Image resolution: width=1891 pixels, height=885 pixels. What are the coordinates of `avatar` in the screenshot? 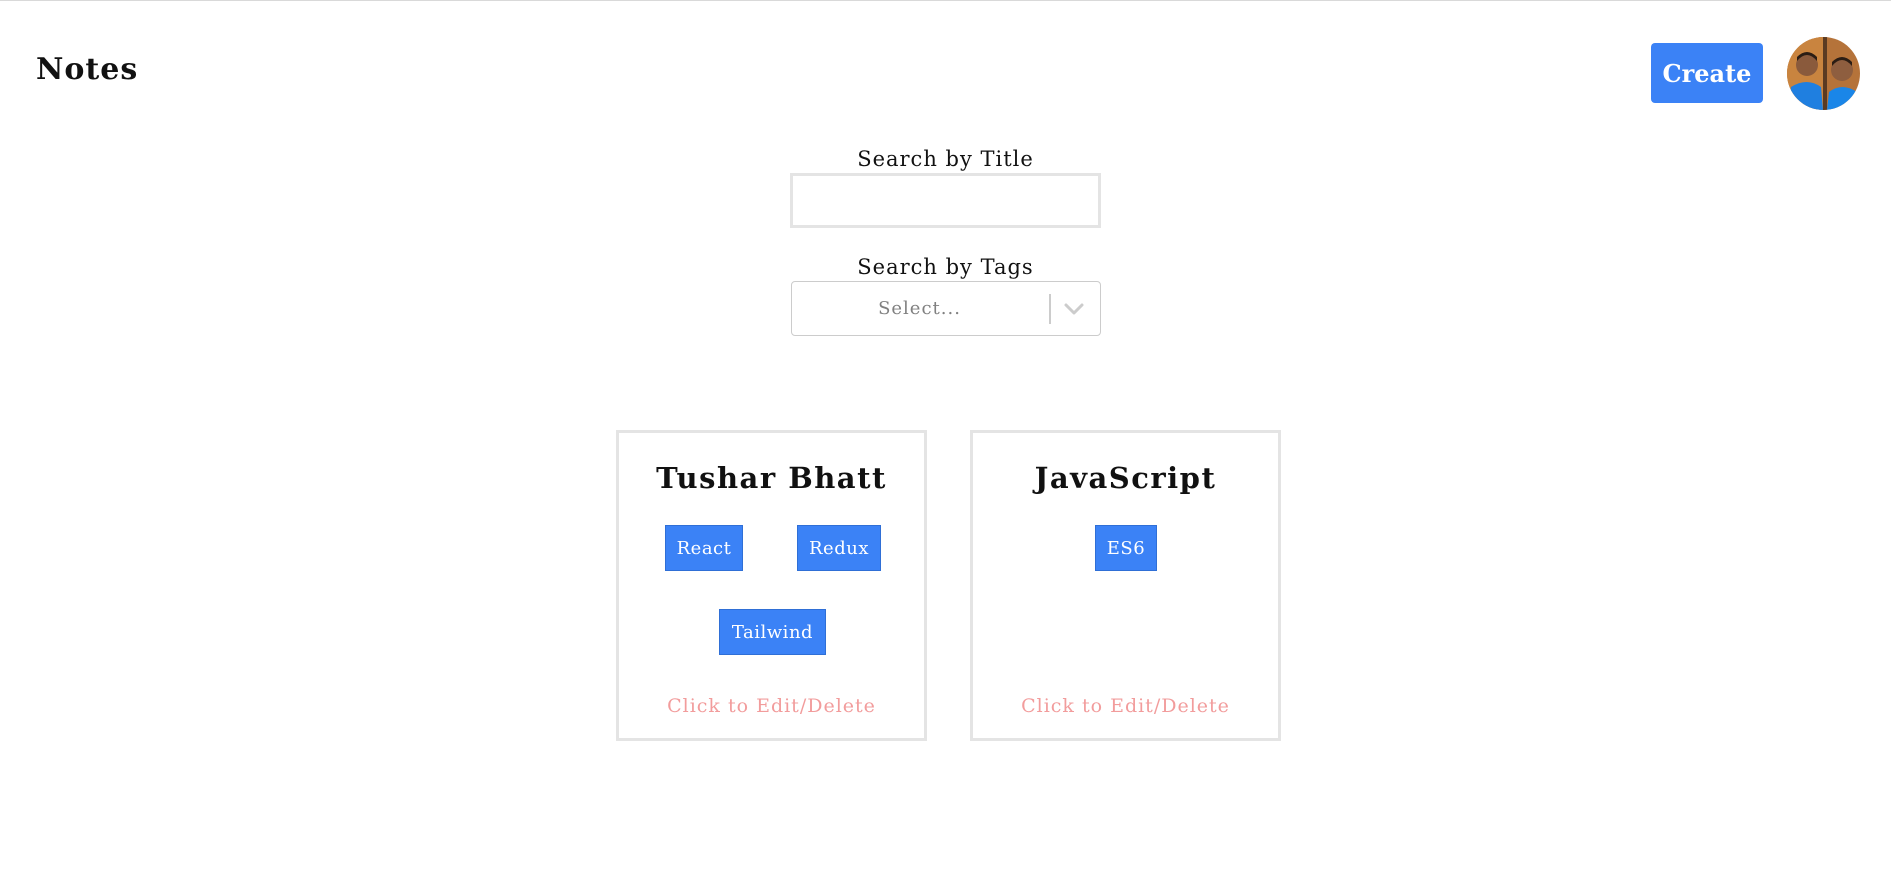 It's located at (1823, 73).